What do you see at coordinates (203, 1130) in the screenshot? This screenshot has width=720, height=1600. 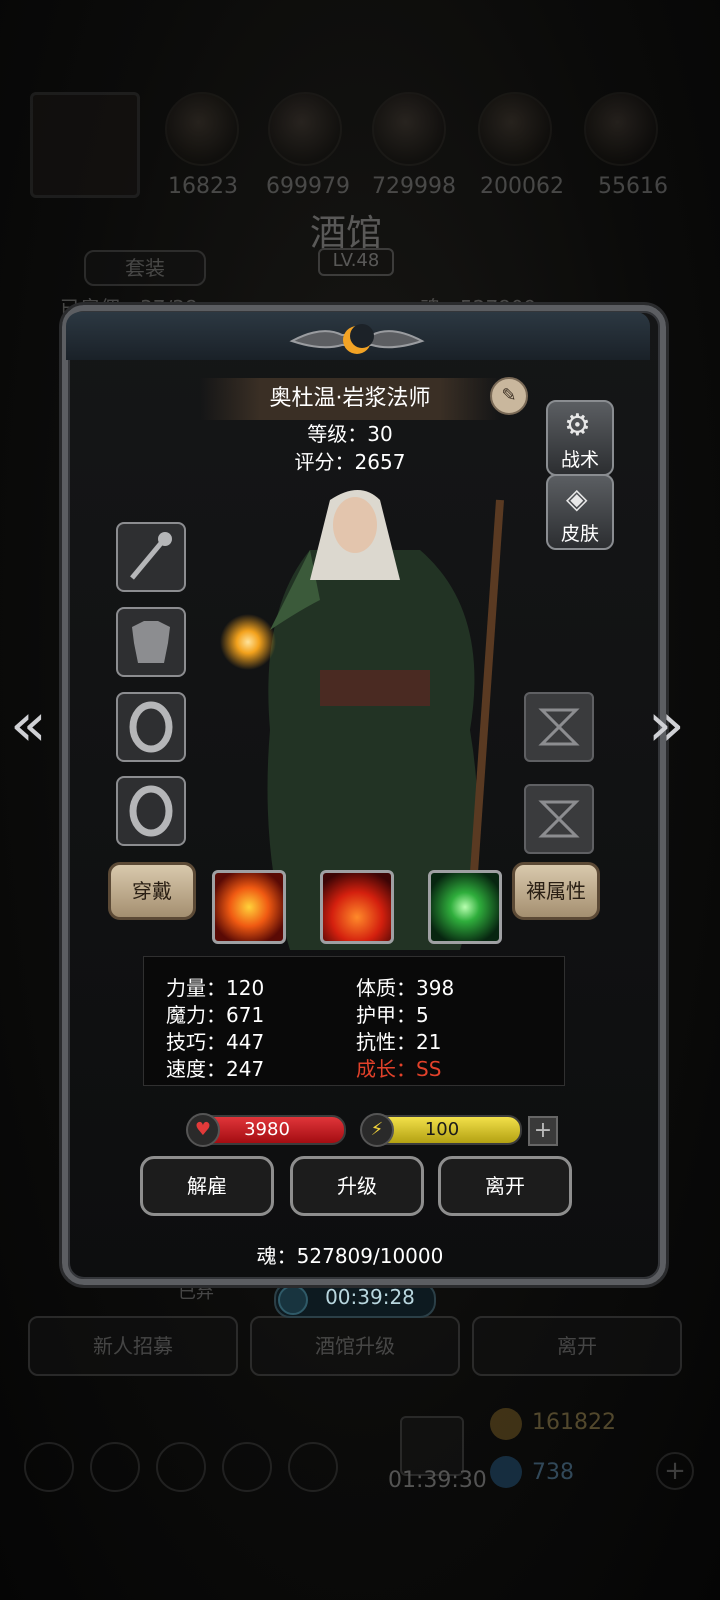 I see `heart-icon: ♥` at bounding box center [203, 1130].